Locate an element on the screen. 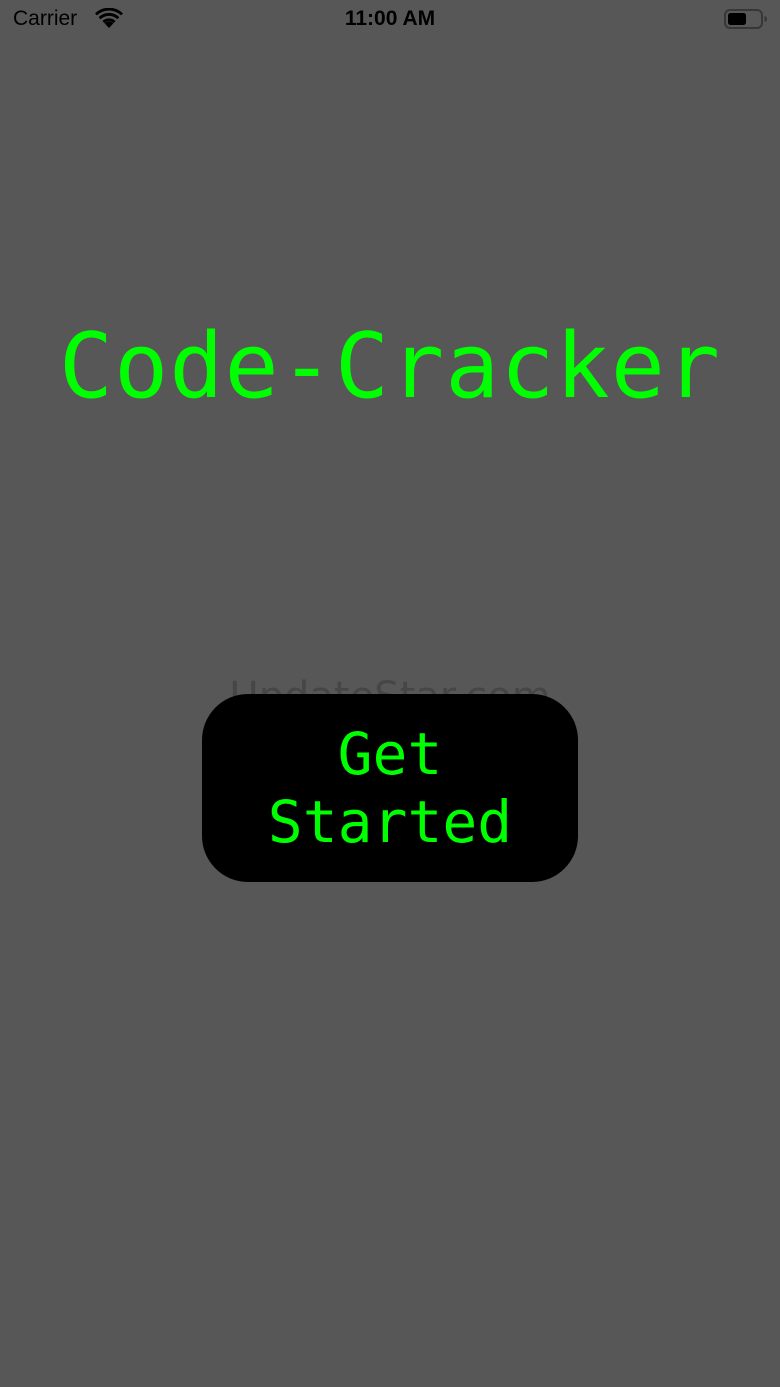 The image size is (780, 1387). app-title: Code-Cracker is located at coordinates (390, 366).